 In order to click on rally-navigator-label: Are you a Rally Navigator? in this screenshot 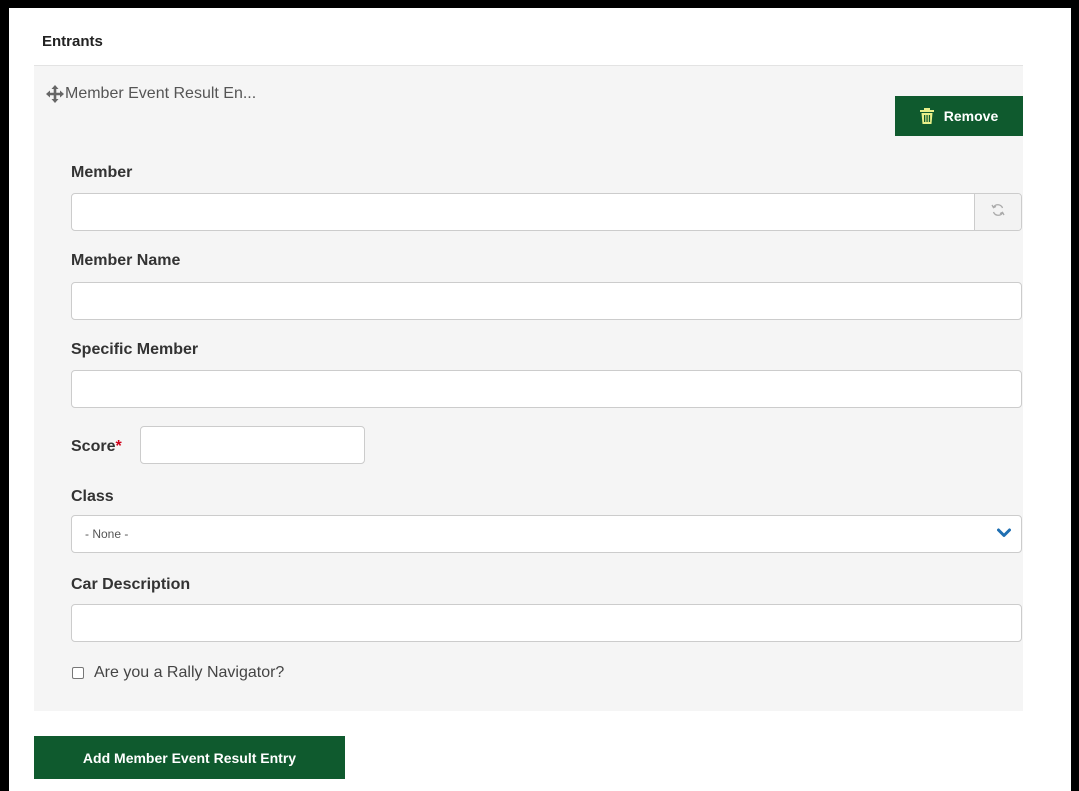, I will do `click(189, 672)`.